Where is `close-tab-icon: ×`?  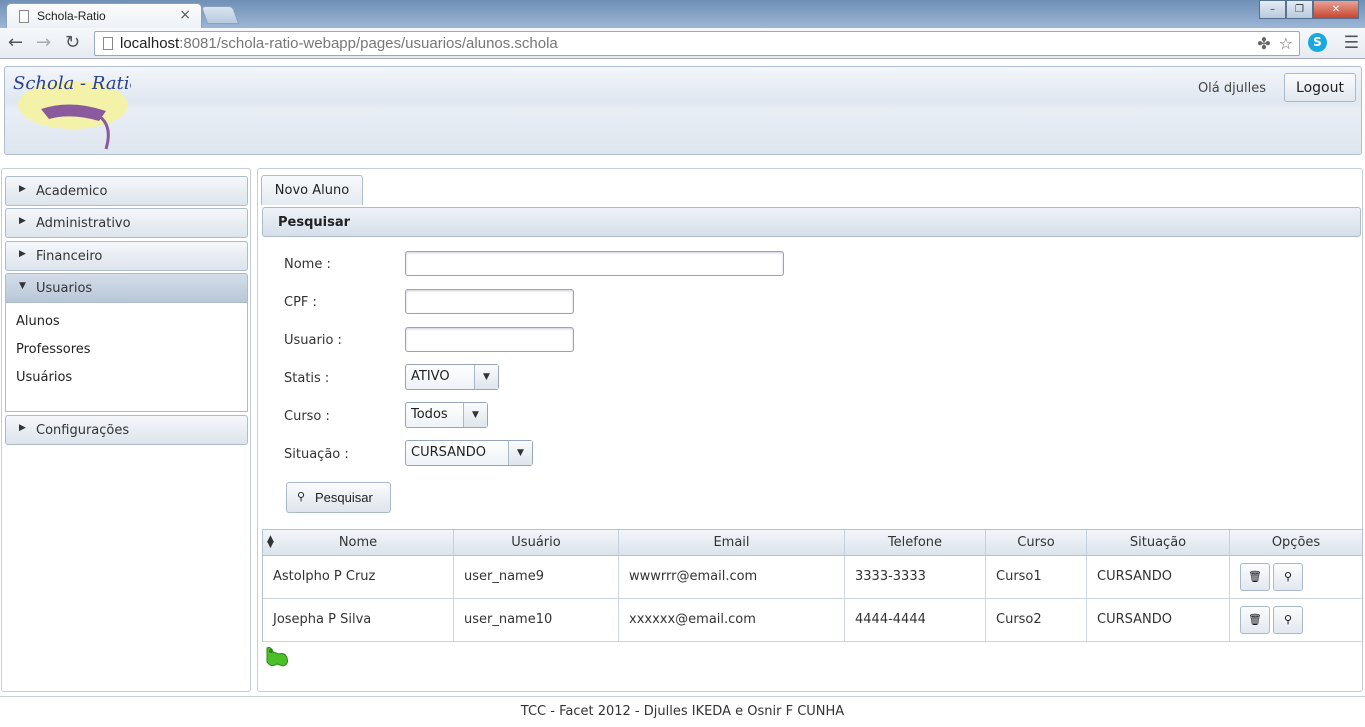
close-tab-icon: × is located at coordinates (185, 15).